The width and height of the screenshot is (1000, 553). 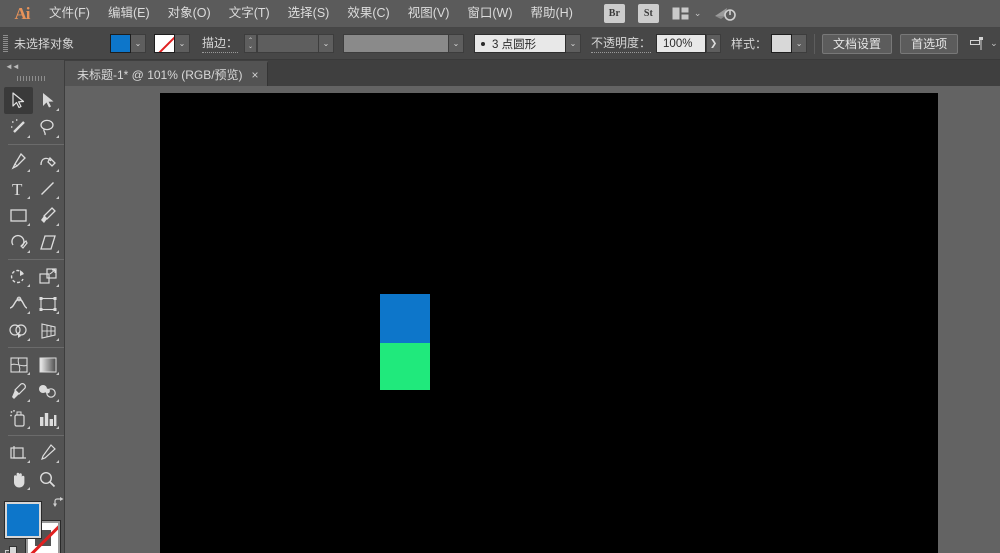 What do you see at coordinates (189, 13) in the screenshot?
I see `menu-object: 对象(O)` at bounding box center [189, 13].